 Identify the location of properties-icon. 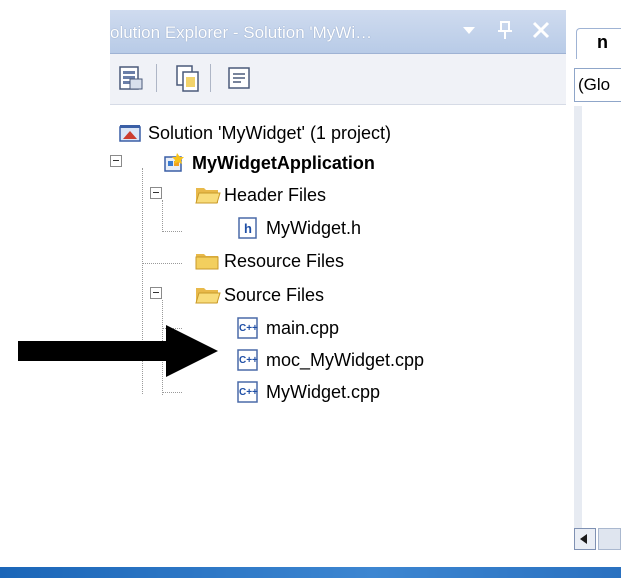
(131, 78).